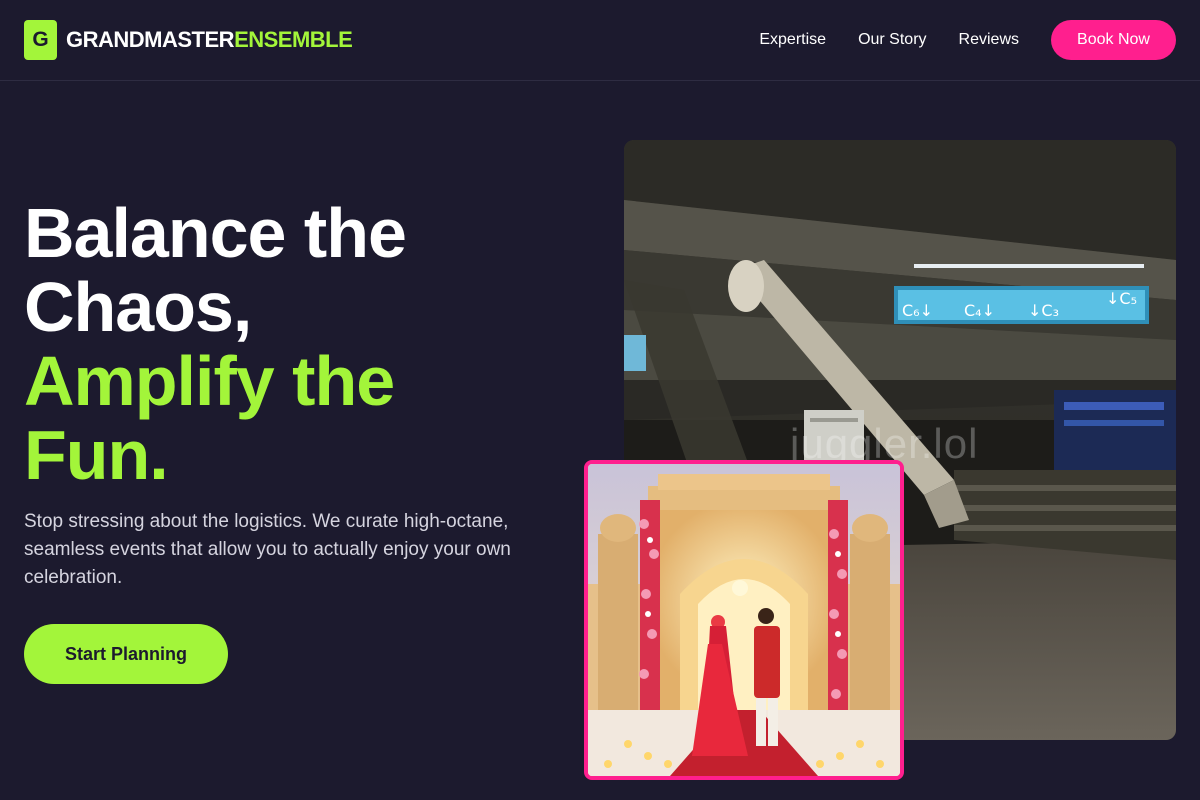 The height and width of the screenshot is (800, 1200). Describe the element at coordinates (96, 455) in the screenshot. I see `headline-line-4: Fun.` at that location.